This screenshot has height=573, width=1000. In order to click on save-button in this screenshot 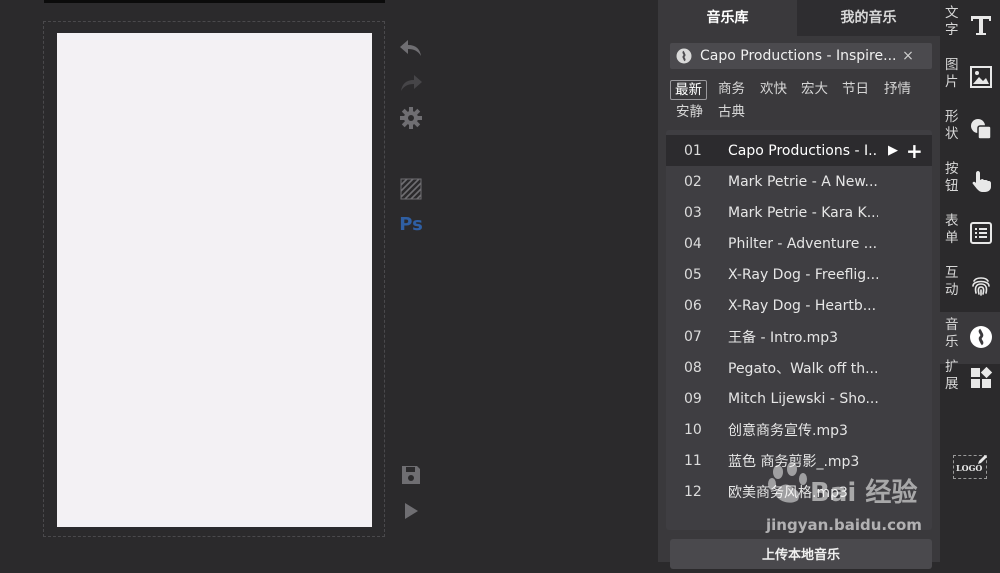, I will do `click(411, 475)`.